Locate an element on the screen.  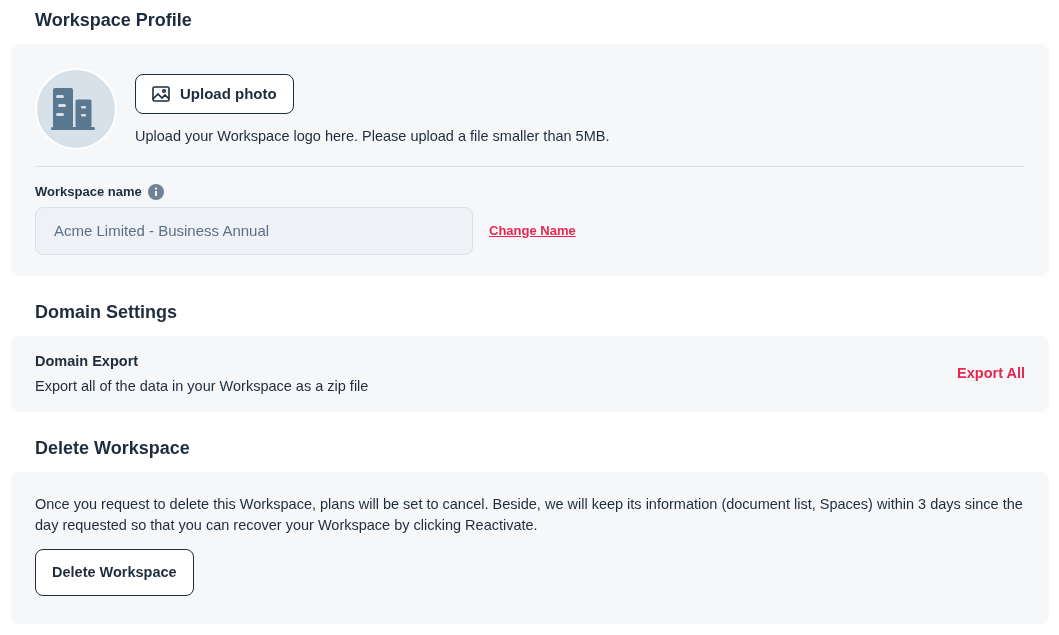
export-all-link: Export All is located at coordinates (991, 374).